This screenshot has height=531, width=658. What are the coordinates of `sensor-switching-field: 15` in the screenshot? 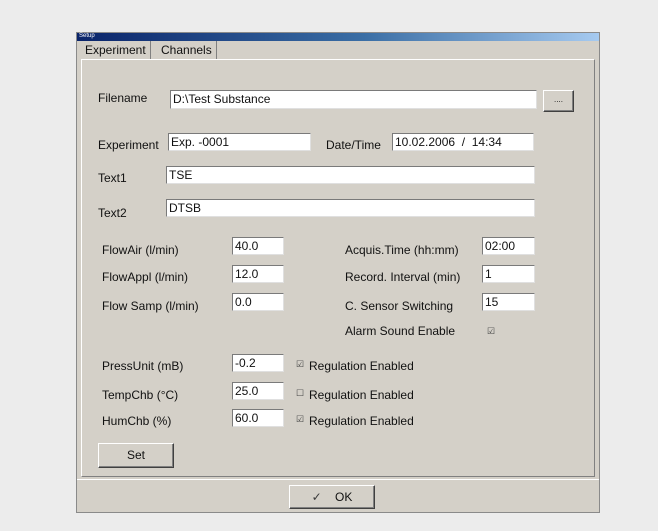 It's located at (508, 302).